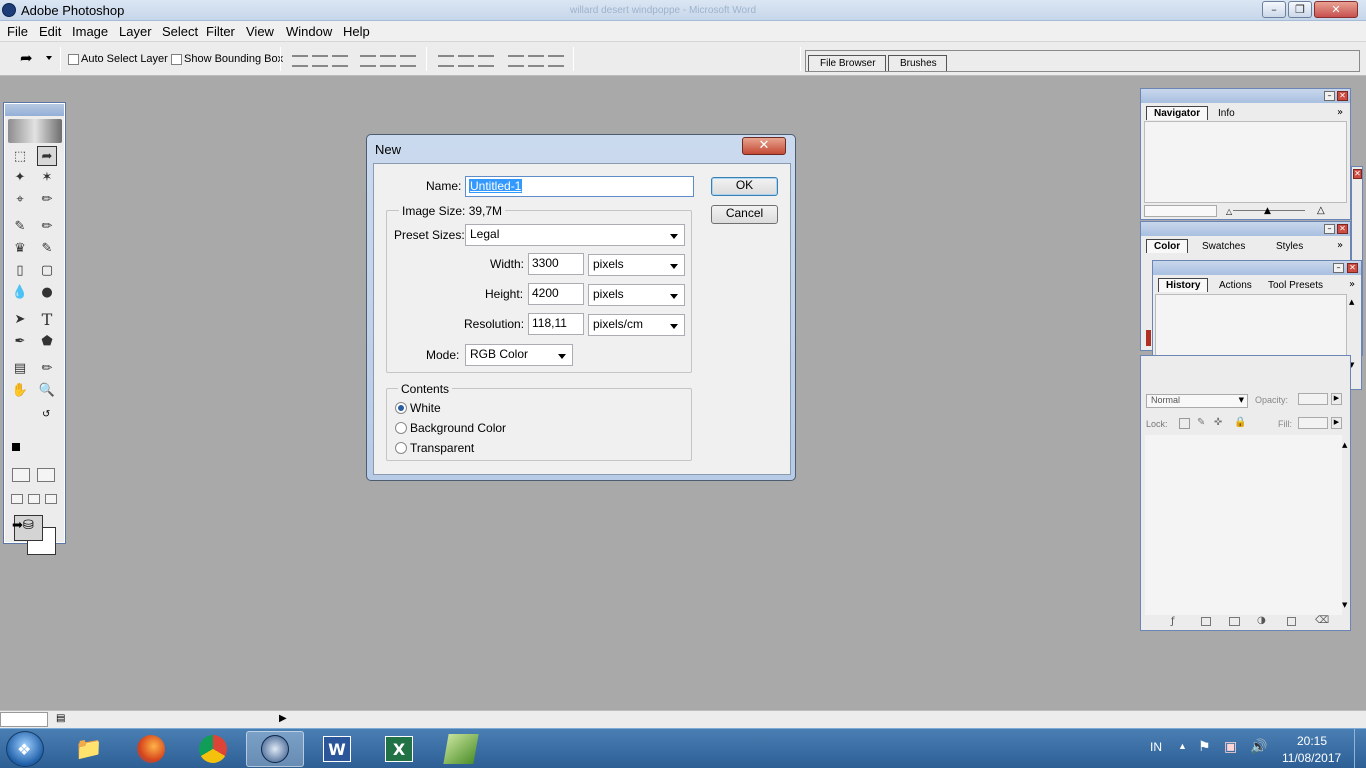 Image resolution: width=1366 pixels, height=768 pixels. Describe the element at coordinates (1197, 401) in the screenshot. I see `blend-mode-select: Normal ▼` at that location.